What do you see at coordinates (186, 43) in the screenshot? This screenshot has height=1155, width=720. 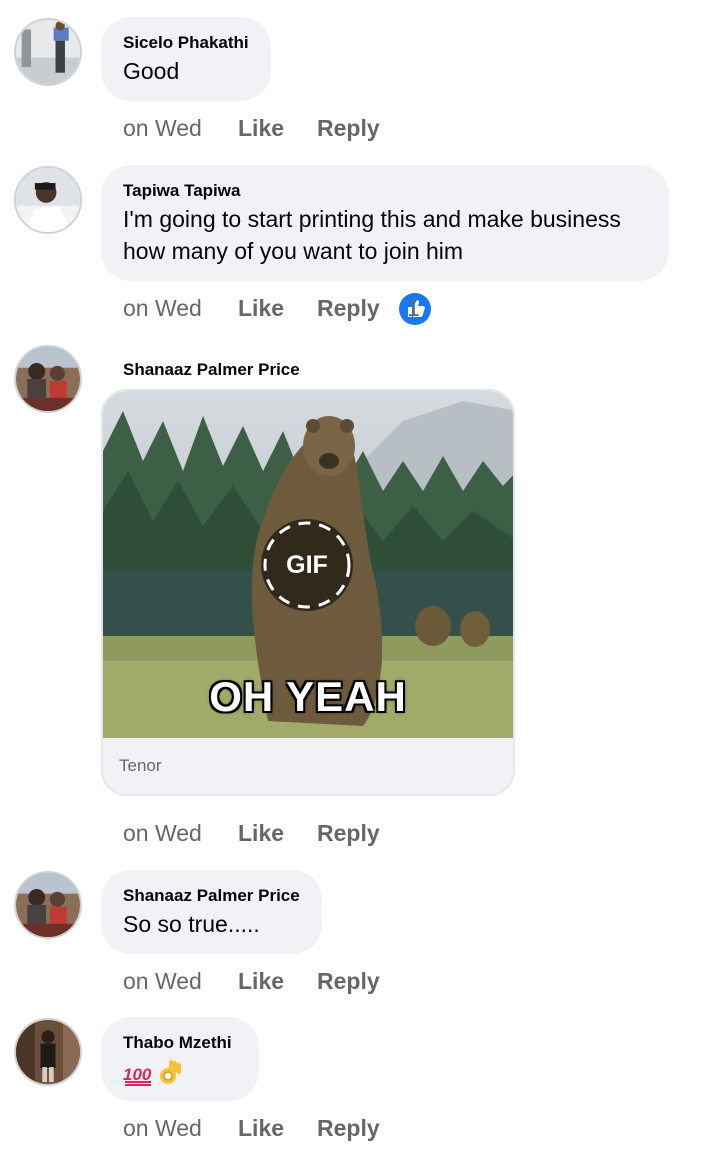 I see `comment-author: Sicelo Phakathi` at bounding box center [186, 43].